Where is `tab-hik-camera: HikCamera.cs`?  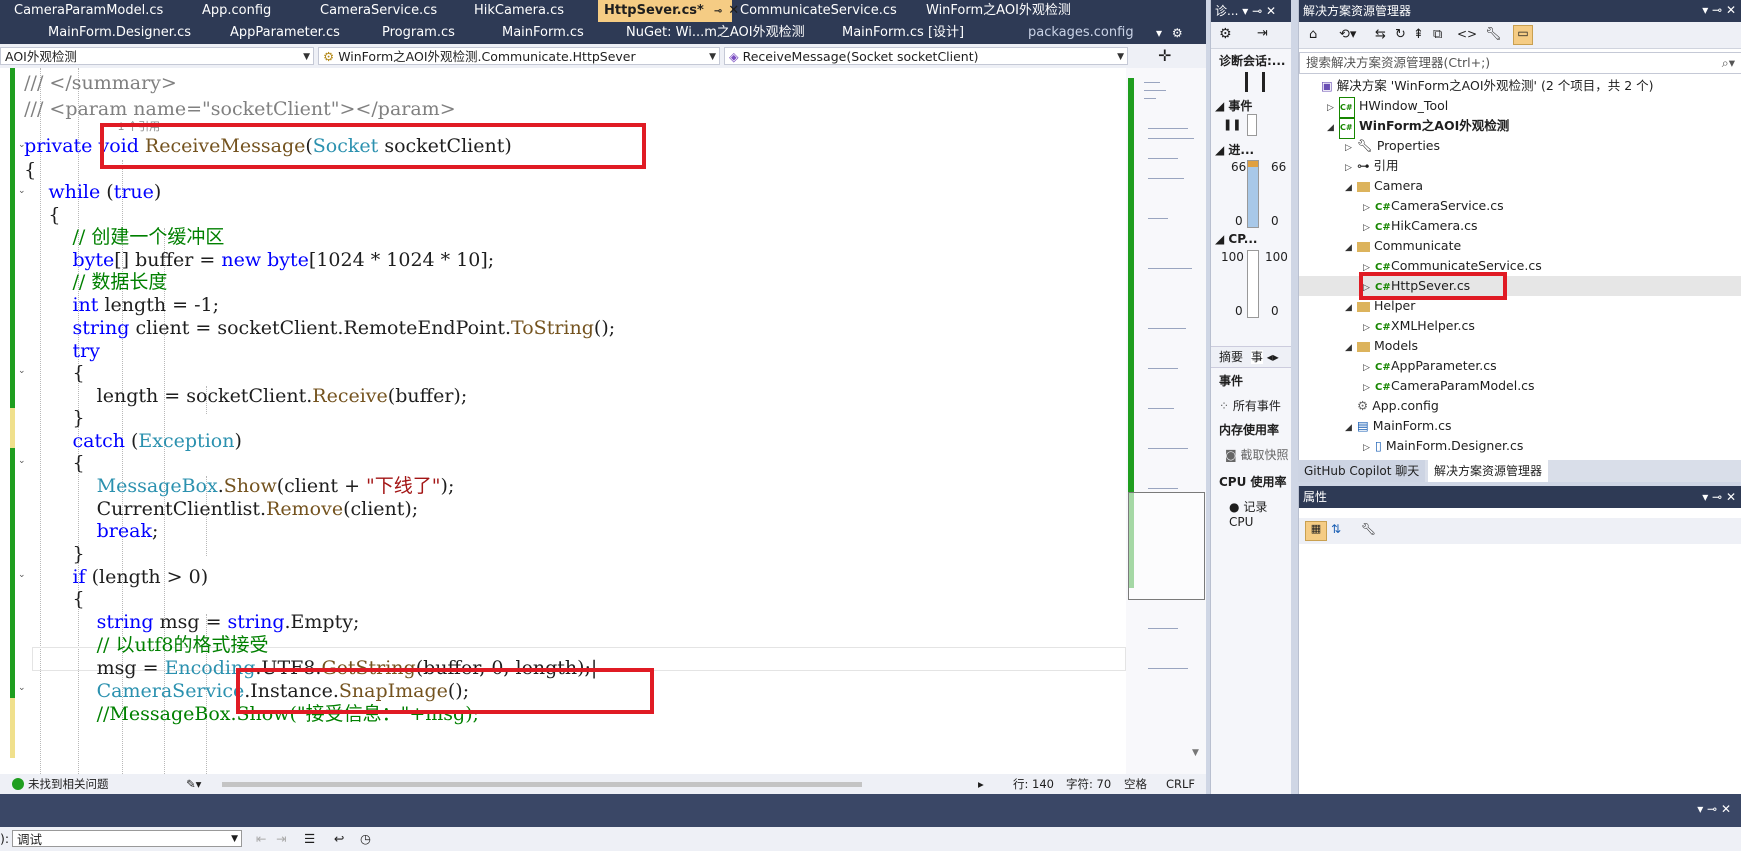 tab-hik-camera: HikCamera.cs is located at coordinates (519, 11).